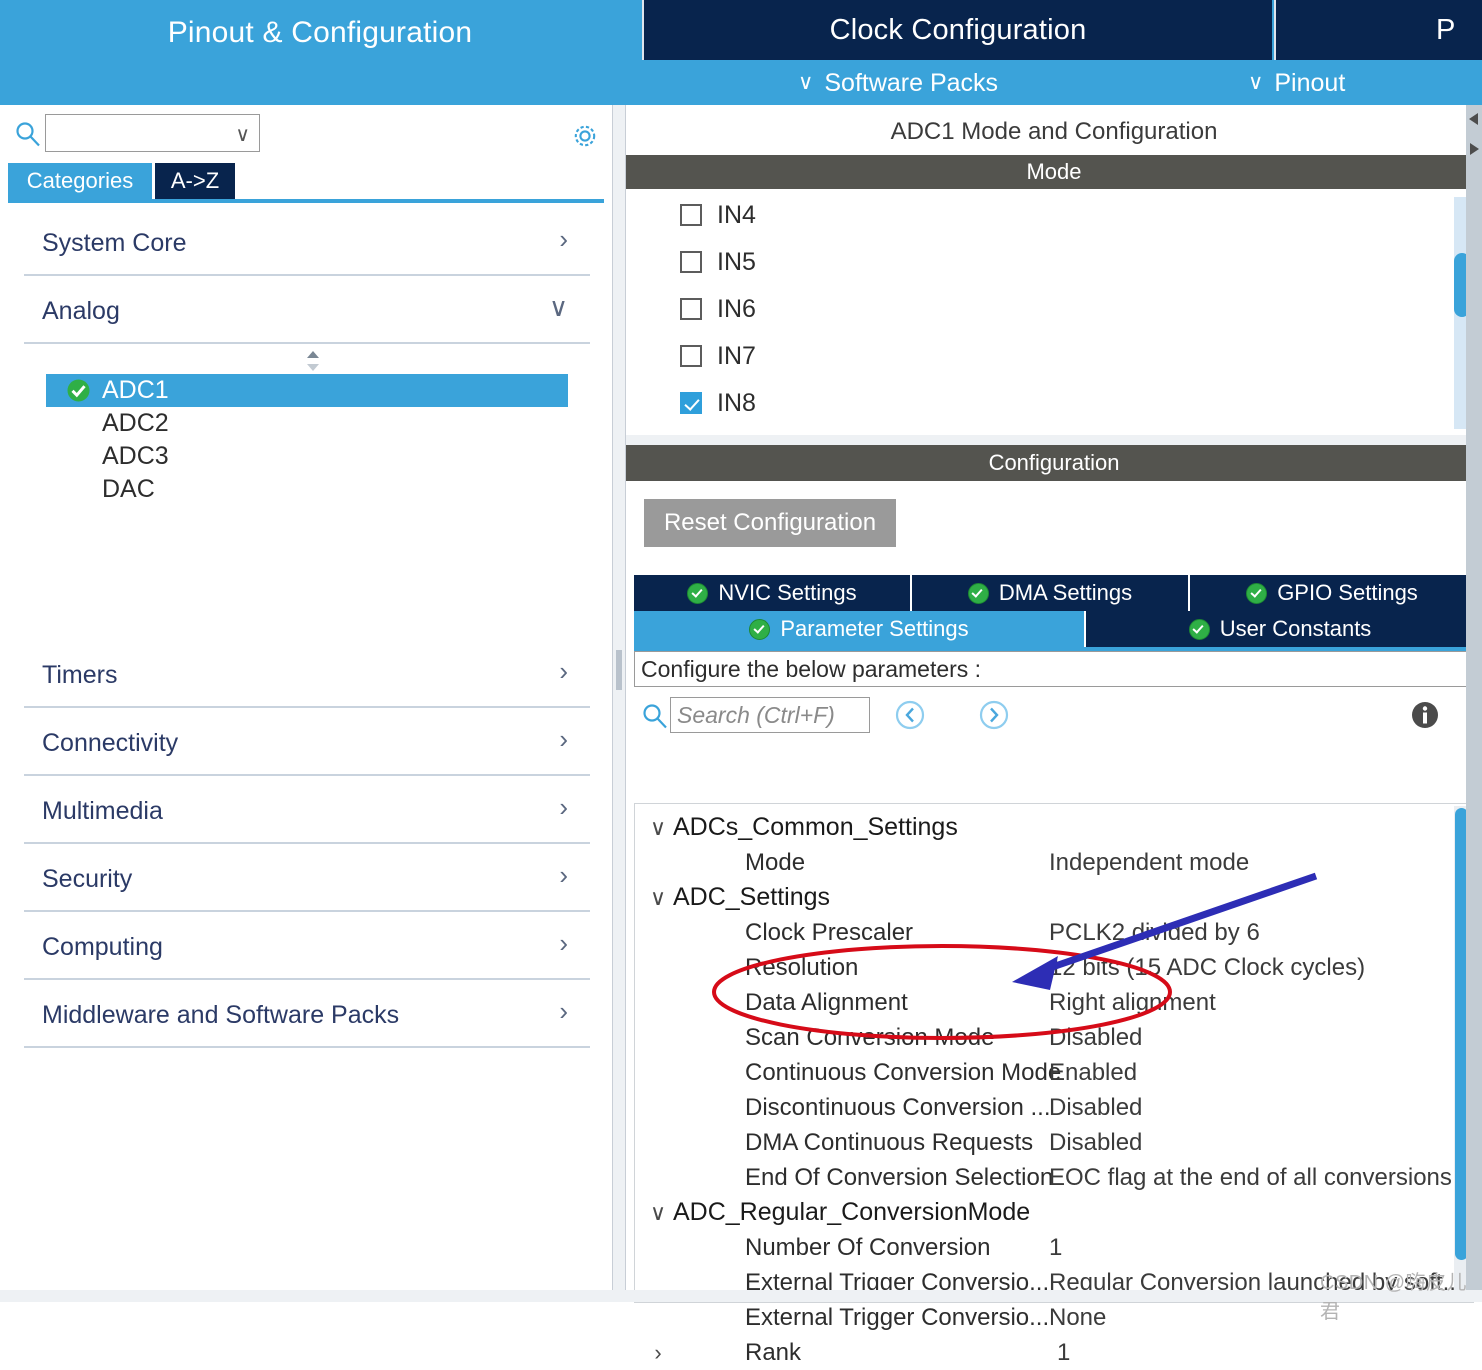 The width and height of the screenshot is (1482, 1370). I want to click on window-scrollbar-down-arrow, so click(1474, 149).